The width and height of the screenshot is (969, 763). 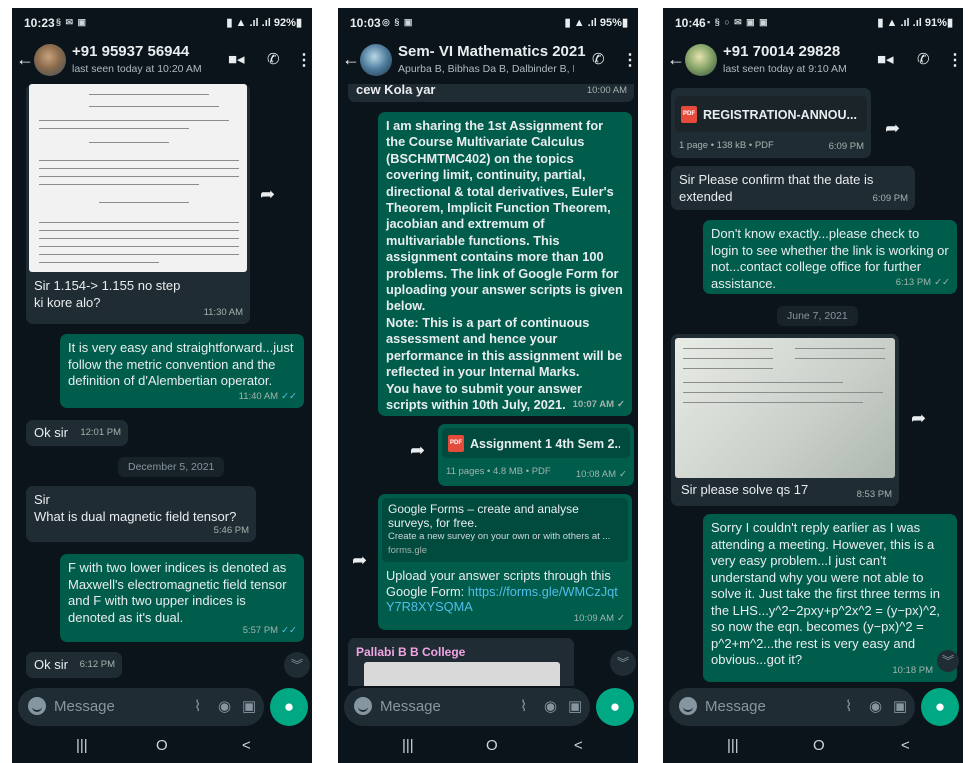 I want to click on last-seen: last seen today at 9:10 AM, so click(x=785, y=69).